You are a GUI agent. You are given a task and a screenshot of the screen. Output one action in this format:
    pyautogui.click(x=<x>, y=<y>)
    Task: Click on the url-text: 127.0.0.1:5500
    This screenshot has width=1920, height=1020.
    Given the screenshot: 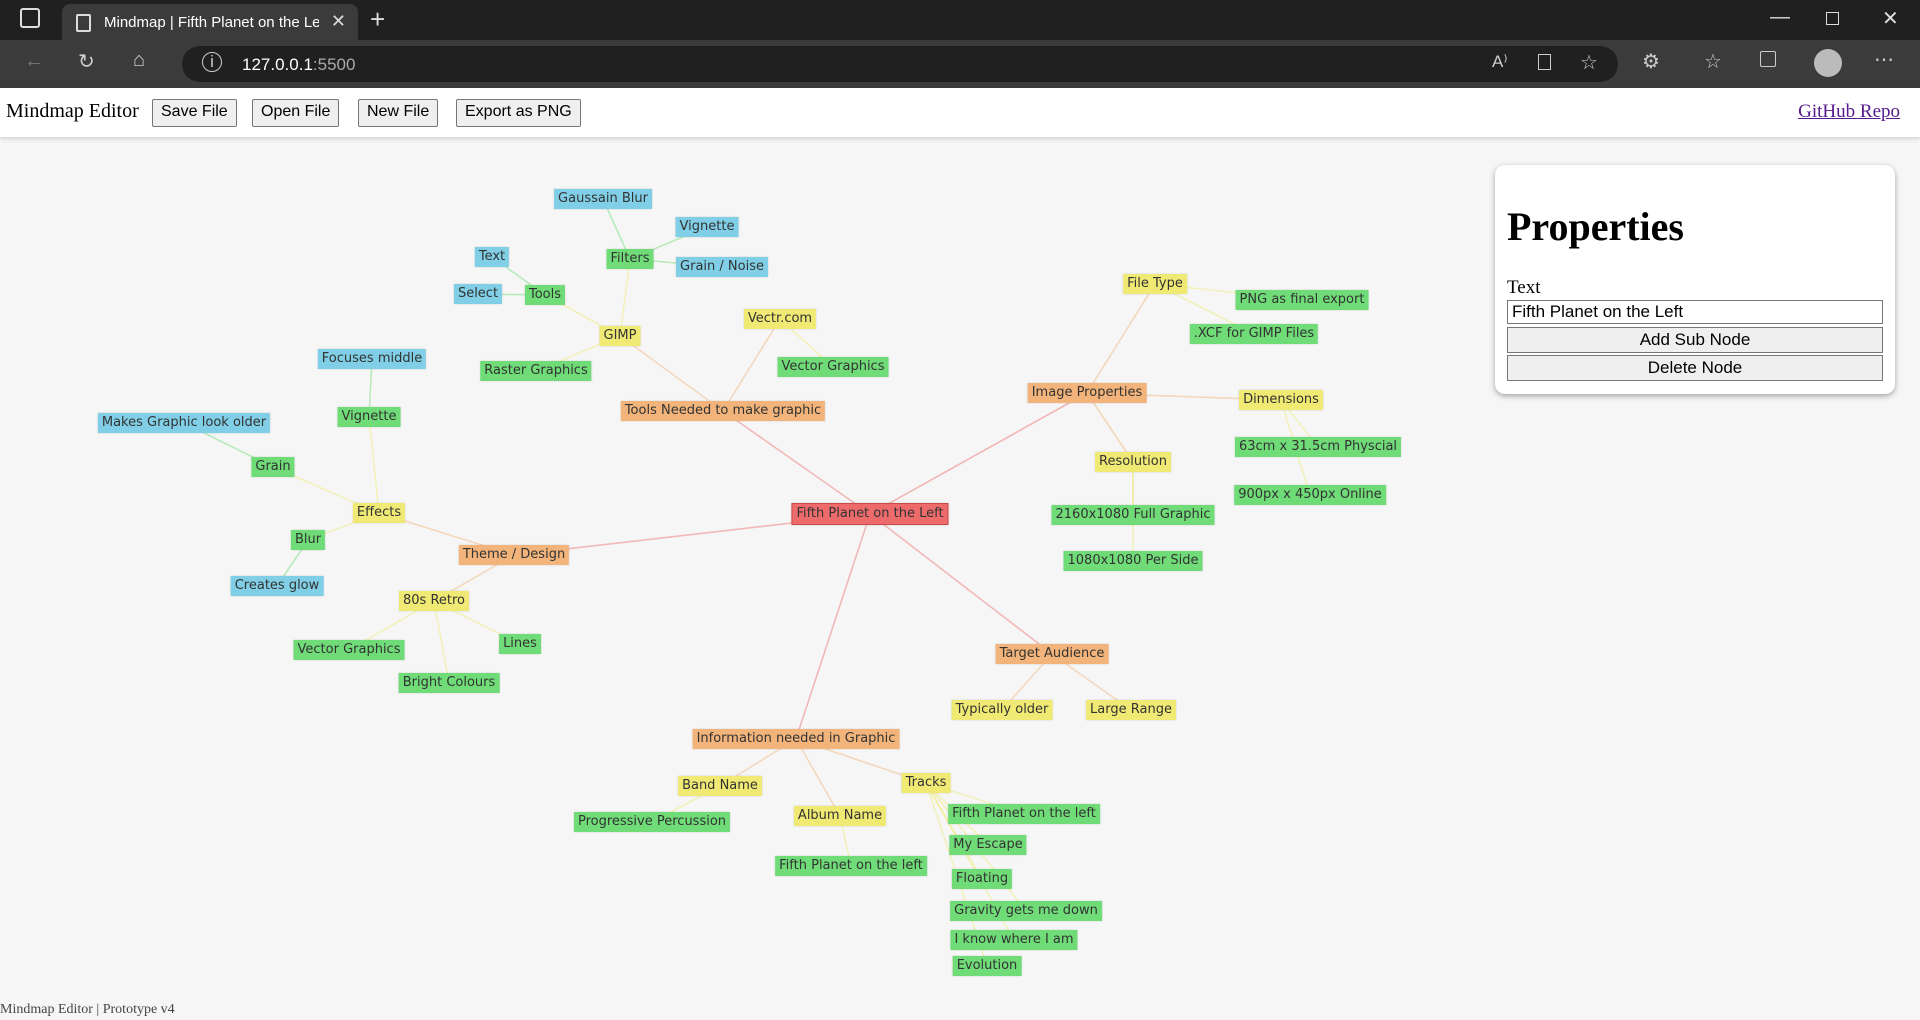 What is the action you would take?
    pyautogui.click(x=299, y=64)
    